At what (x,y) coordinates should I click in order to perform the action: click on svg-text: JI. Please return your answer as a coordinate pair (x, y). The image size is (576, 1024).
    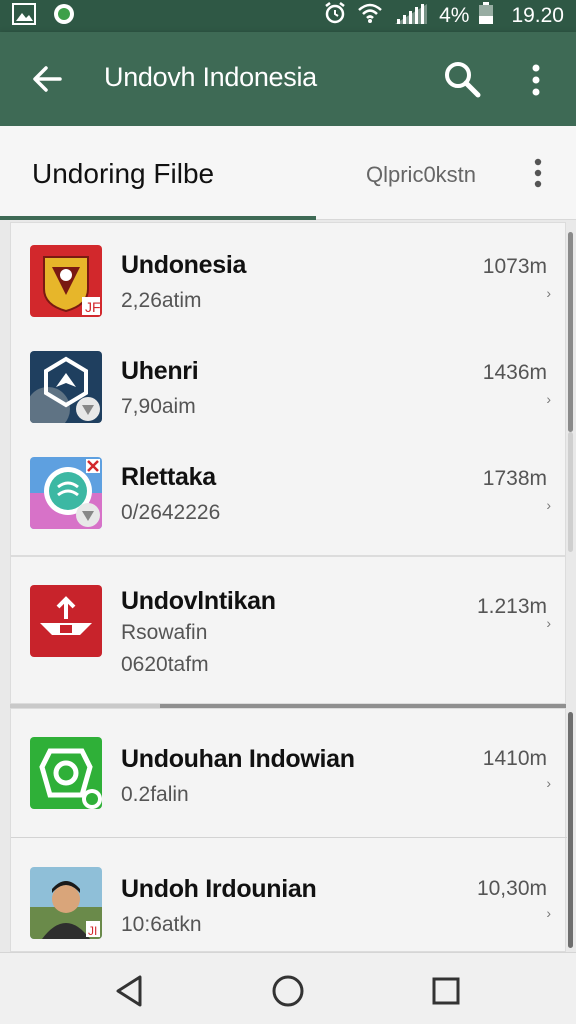
    Looking at the image, I should click on (92, 931).